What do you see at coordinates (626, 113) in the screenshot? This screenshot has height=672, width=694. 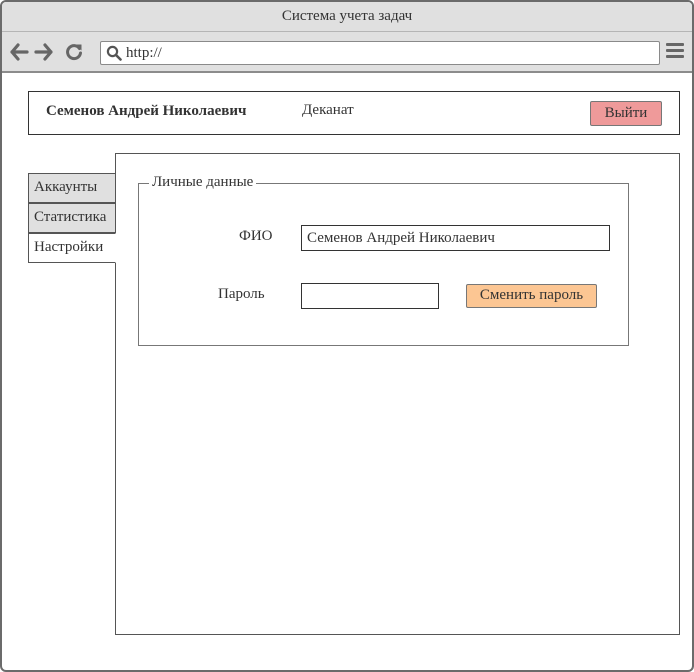 I see `logout-button: Выйти` at bounding box center [626, 113].